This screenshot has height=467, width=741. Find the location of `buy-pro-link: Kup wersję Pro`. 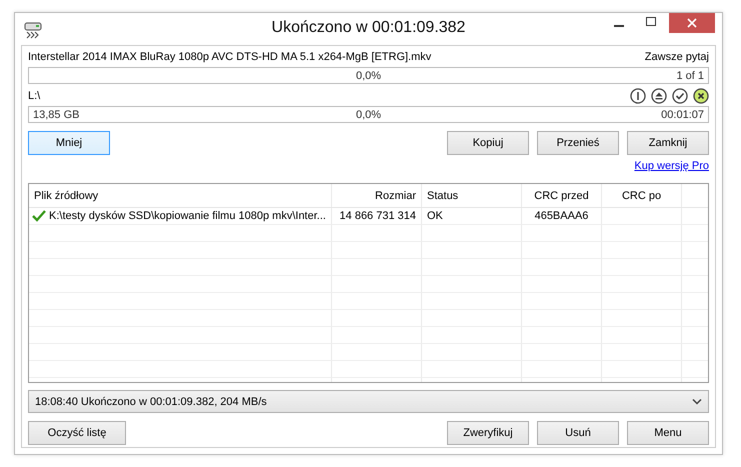

buy-pro-link: Kup wersję Pro is located at coordinates (671, 166).